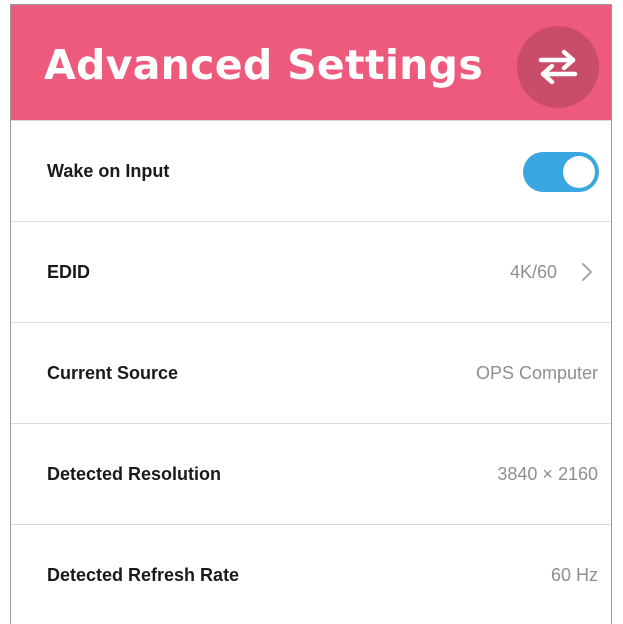 This screenshot has width=623, height=624. What do you see at coordinates (113, 372) in the screenshot?
I see `setting-label: Current Source` at bounding box center [113, 372].